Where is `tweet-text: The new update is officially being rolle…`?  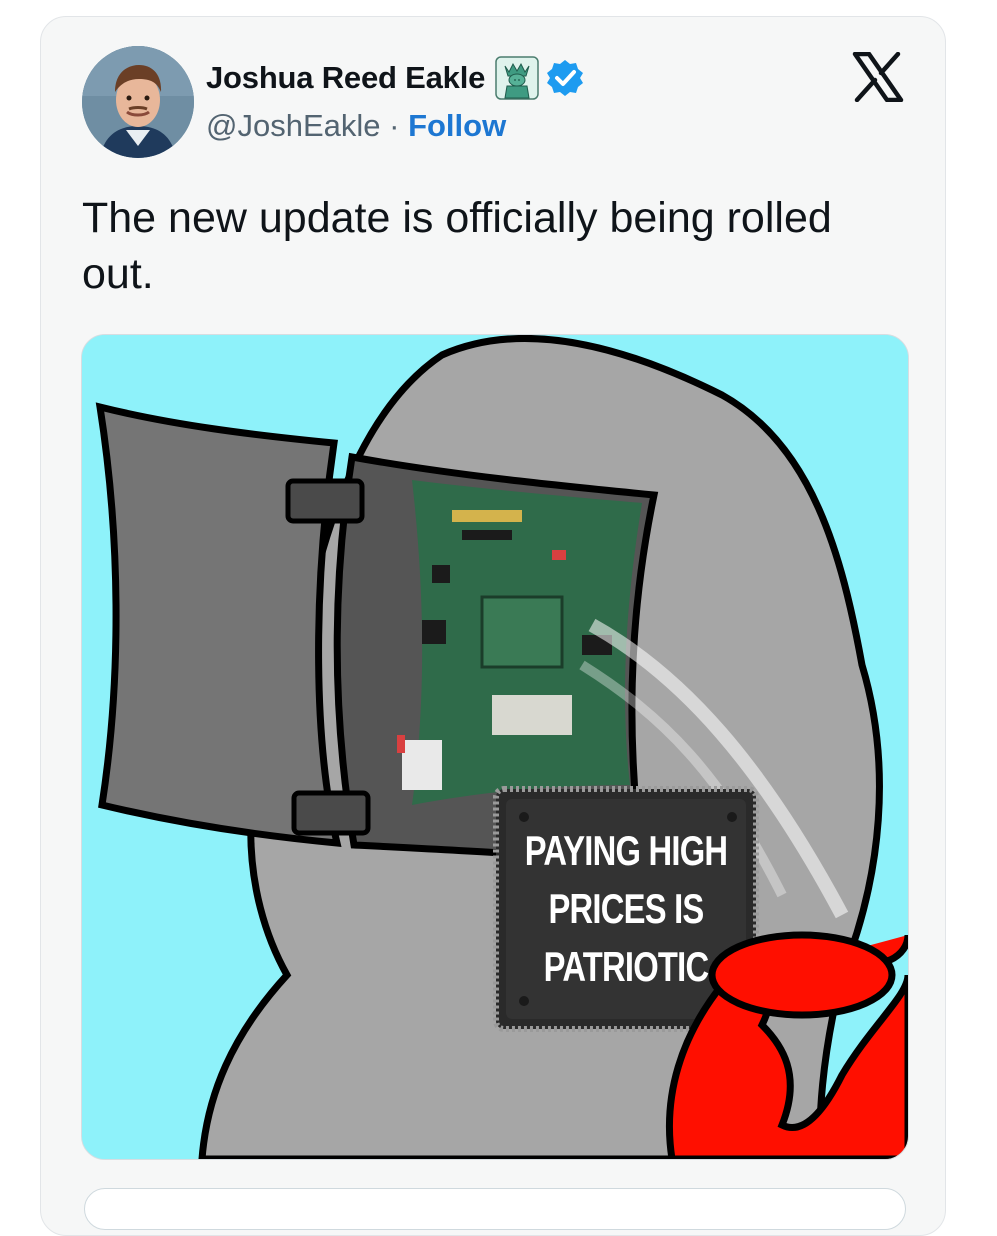
tweet-text: The new update is officially being rolle… is located at coordinates (457, 246).